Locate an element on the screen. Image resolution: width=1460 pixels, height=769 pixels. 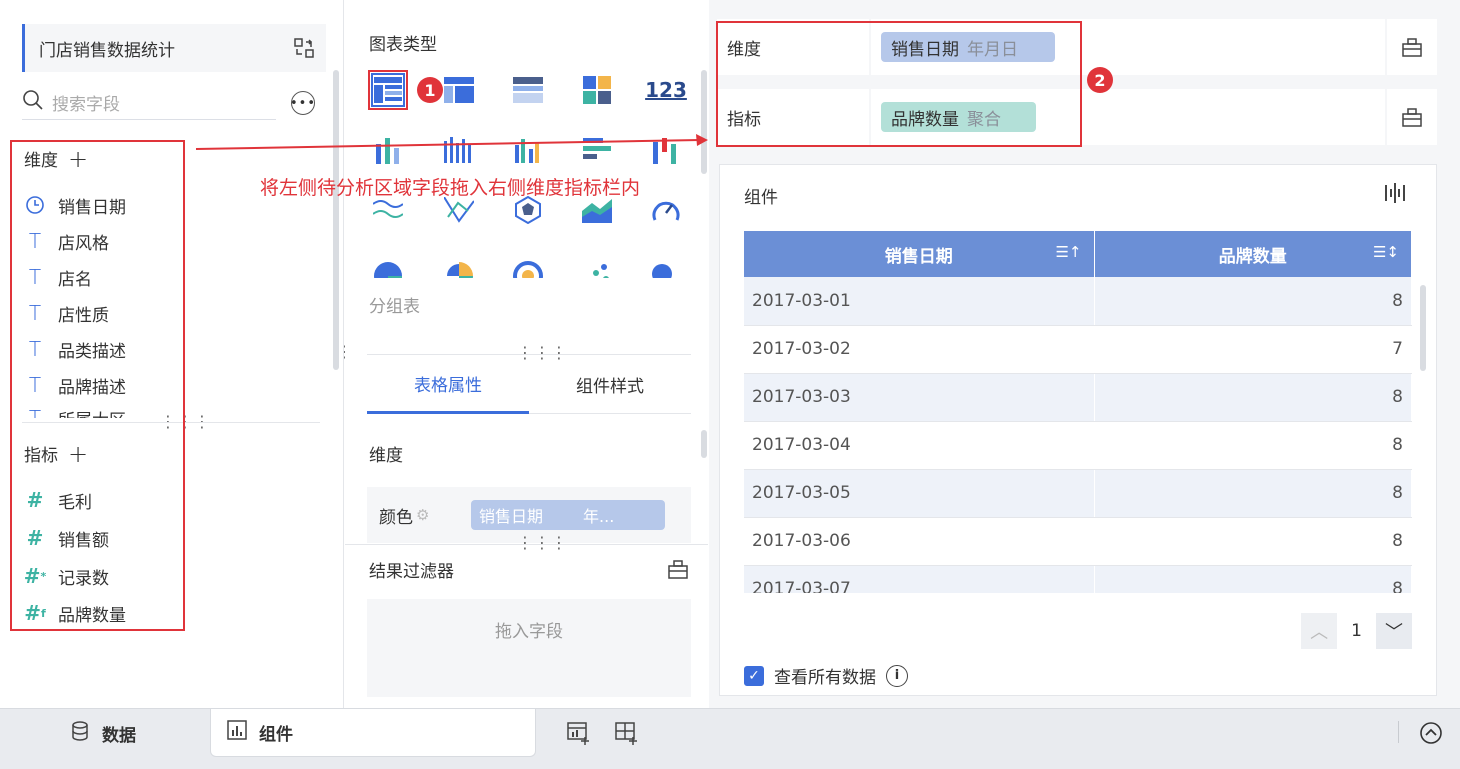
color-label: 颜色 is located at coordinates (396, 517).